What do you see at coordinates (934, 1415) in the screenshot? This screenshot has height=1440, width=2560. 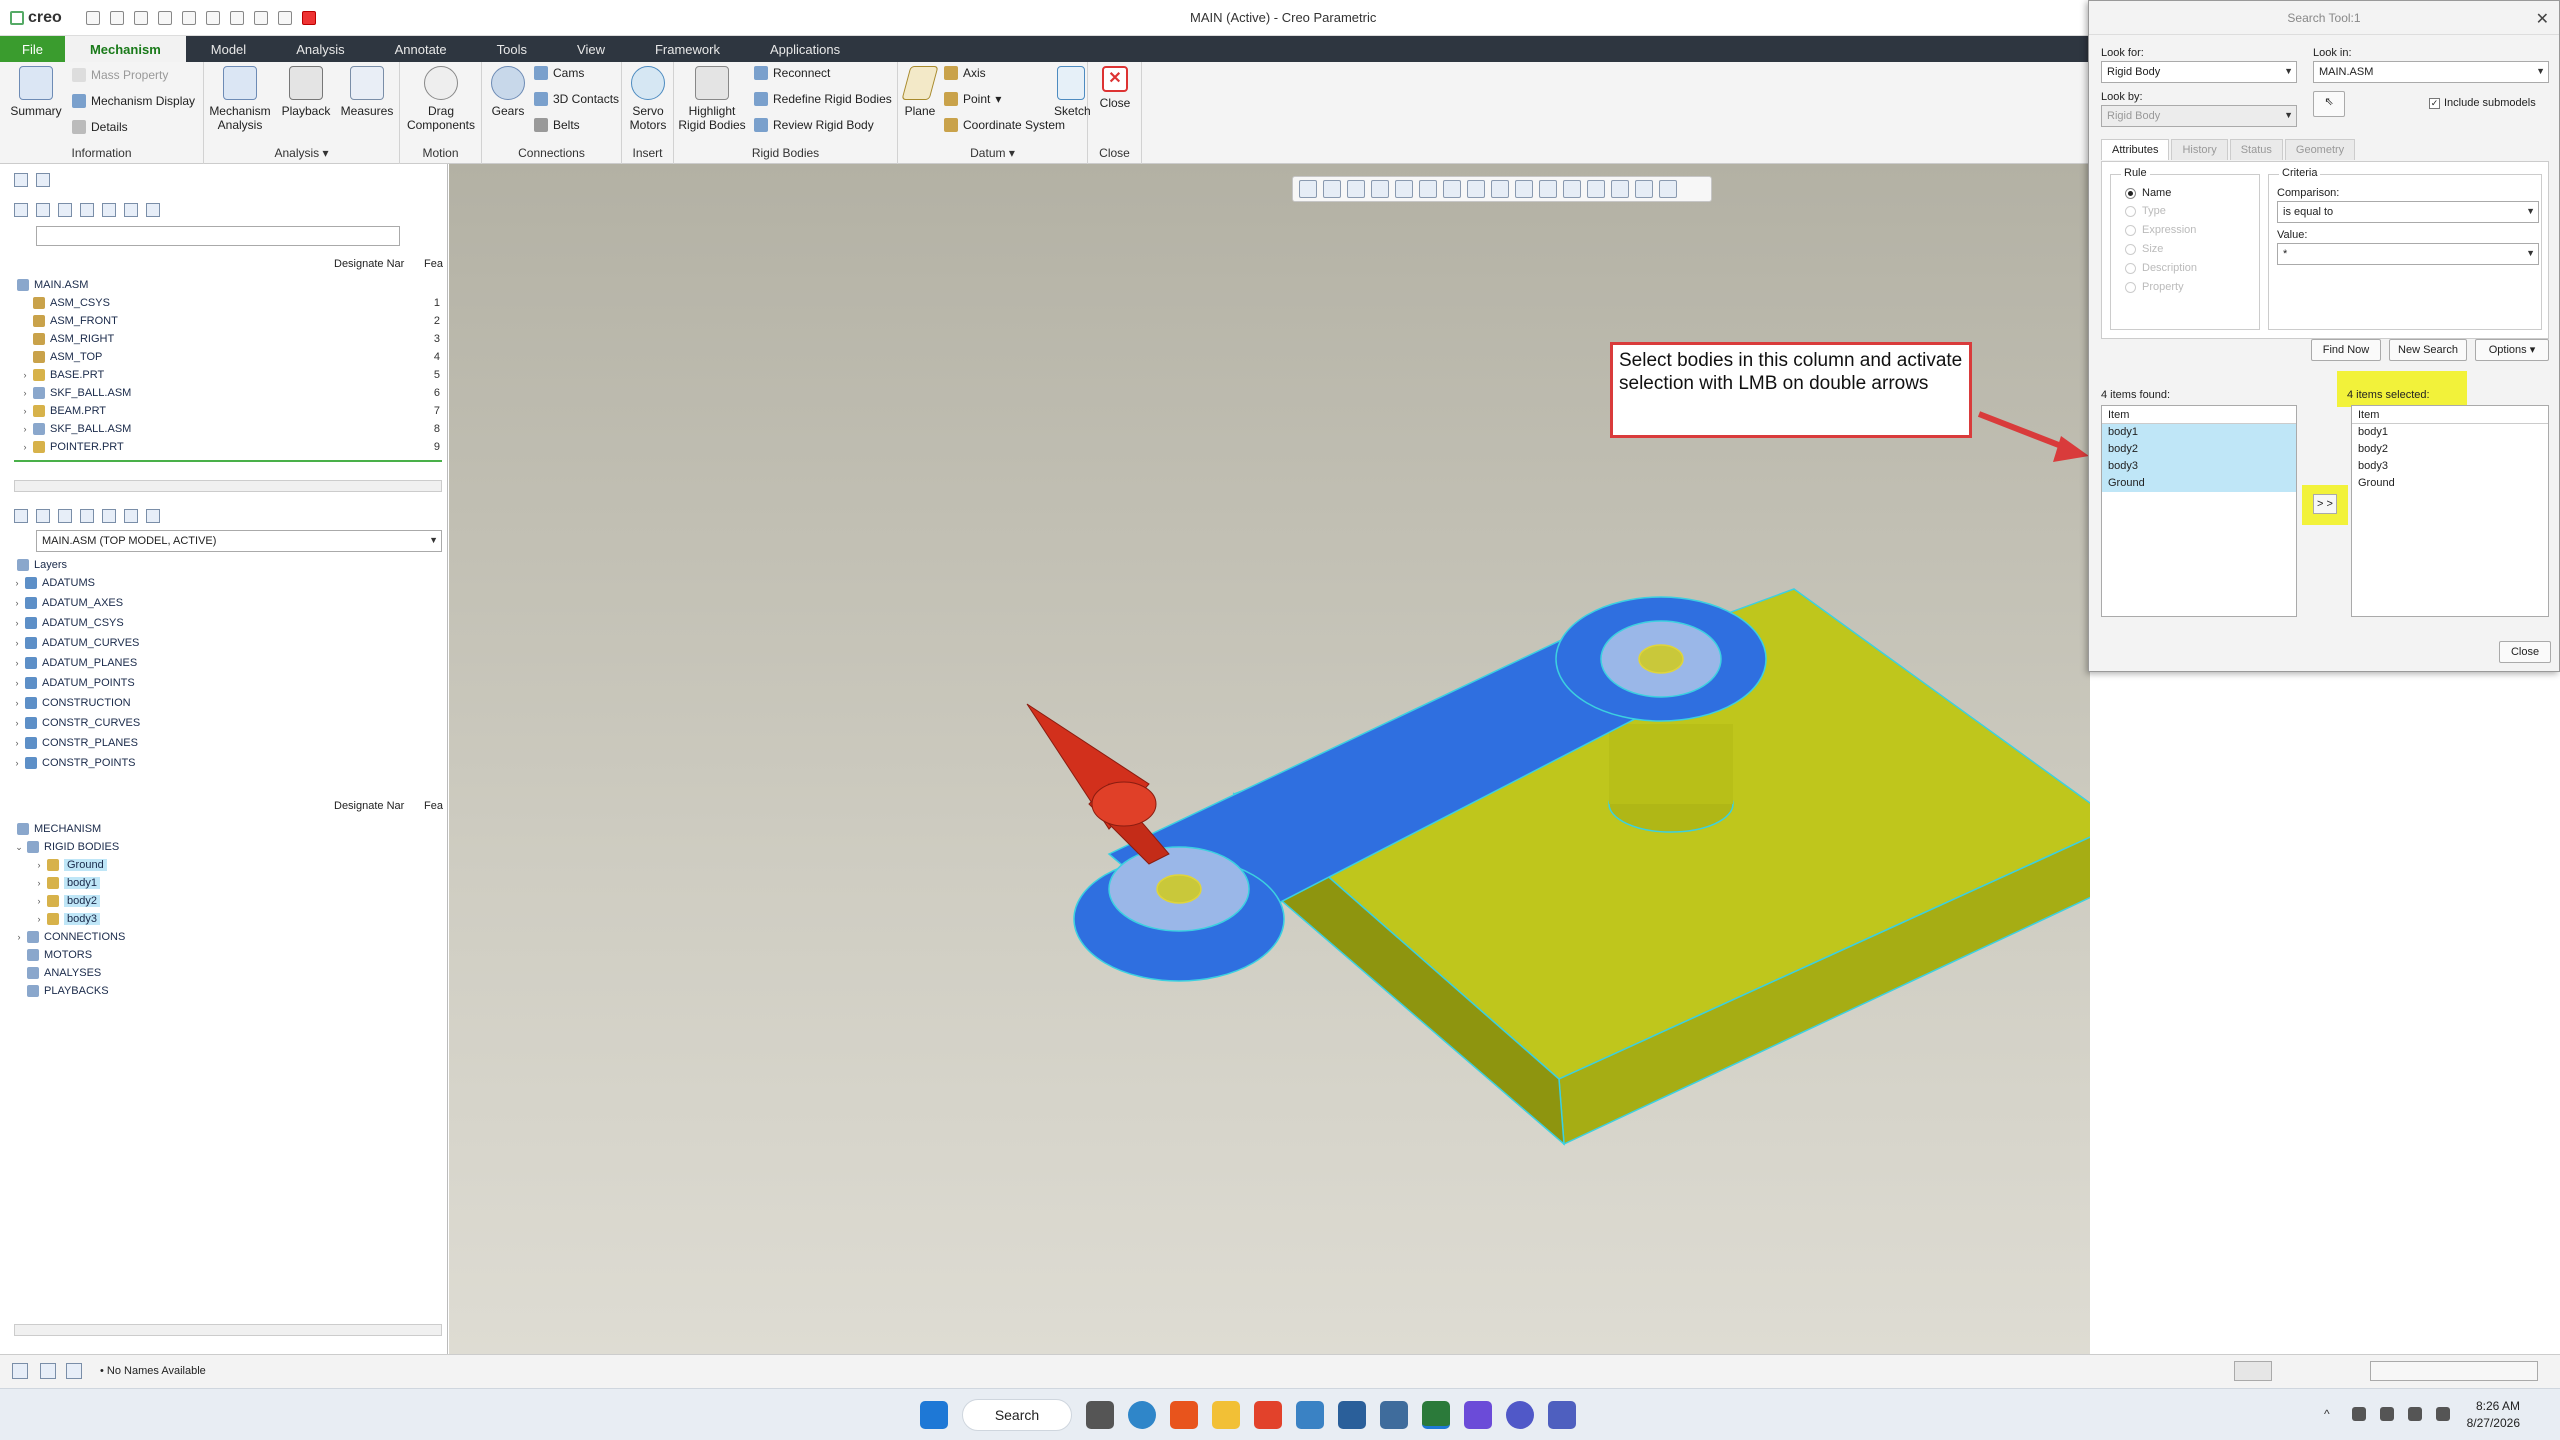 I see `windows-start-icon` at bounding box center [934, 1415].